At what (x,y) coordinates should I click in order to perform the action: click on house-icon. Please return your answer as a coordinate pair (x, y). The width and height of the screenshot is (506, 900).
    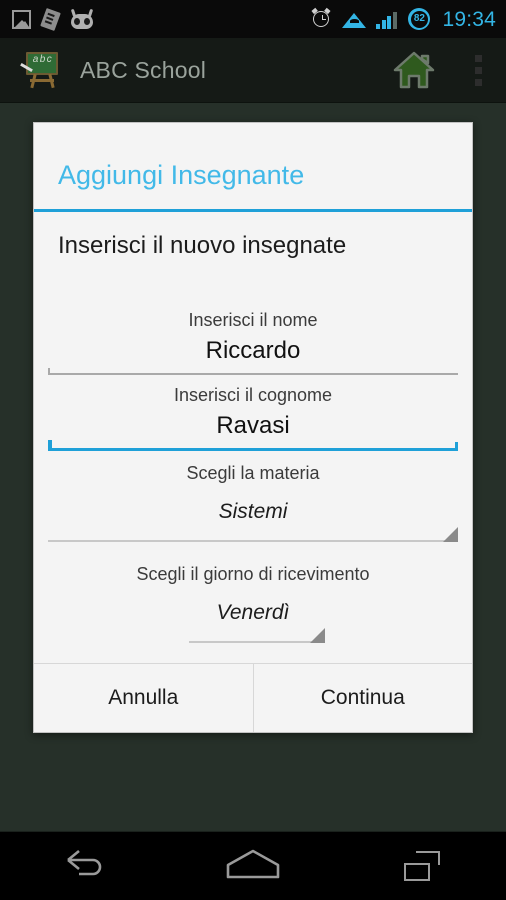
    Looking at the image, I should click on (414, 70).